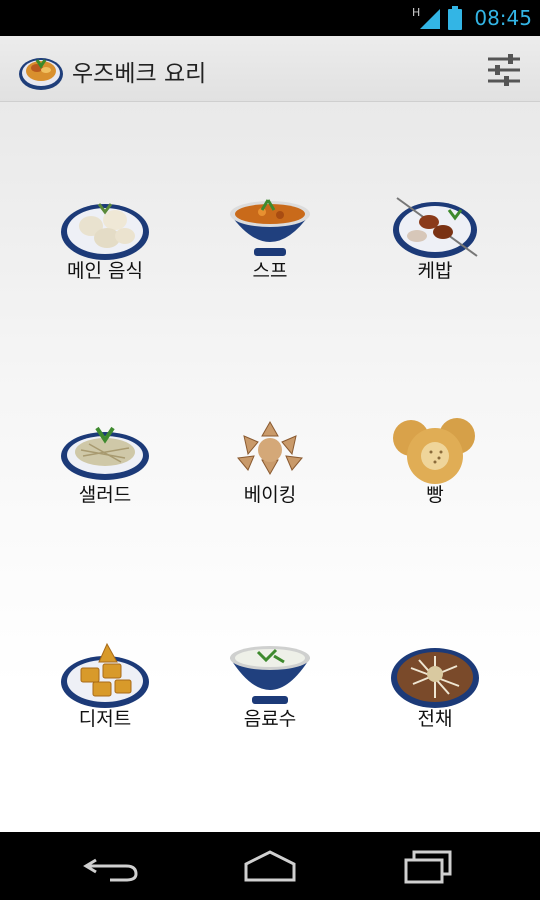 This screenshot has width=540, height=900. Describe the element at coordinates (434, 451) in the screenshot. I see `bread-icon` at that location.